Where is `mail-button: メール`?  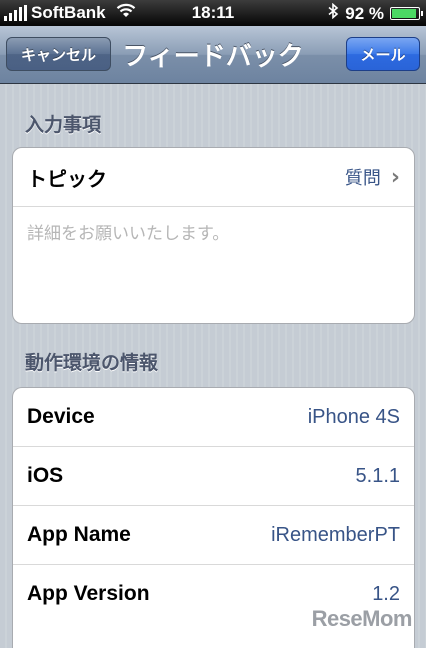 mail-button: メール is located at coordinates (383, 54).